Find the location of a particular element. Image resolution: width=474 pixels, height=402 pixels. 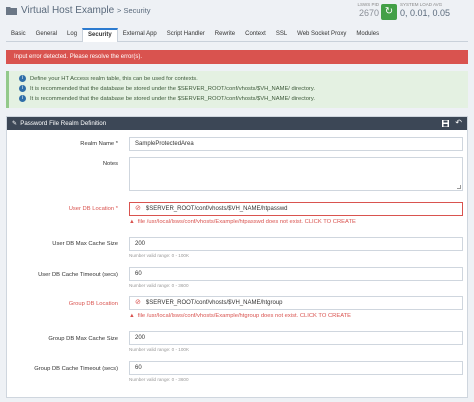

tab-web-socket-proxy: Web Socket Proxy is located at coordinates (321, 34).